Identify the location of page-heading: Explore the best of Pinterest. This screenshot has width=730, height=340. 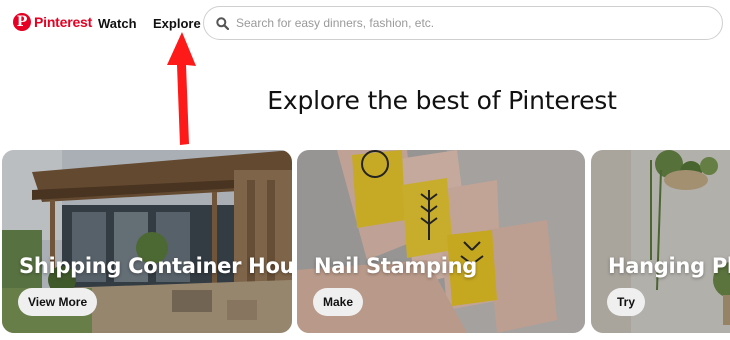
(442, 100).